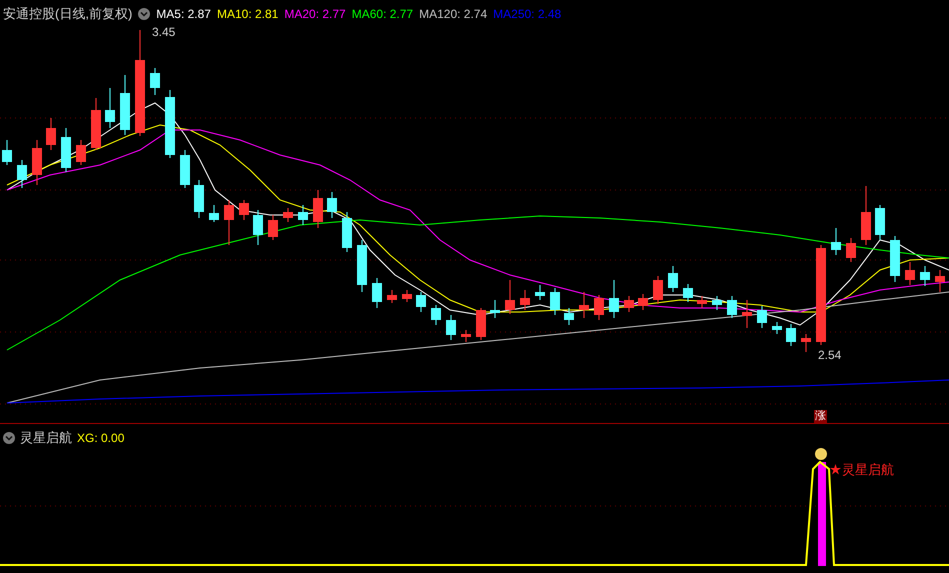 The image size is (949, 573). Describe the element at coordinates (315, 14) in the screenshot. I see `moving-average-label: MA20: 2.77` at that location.